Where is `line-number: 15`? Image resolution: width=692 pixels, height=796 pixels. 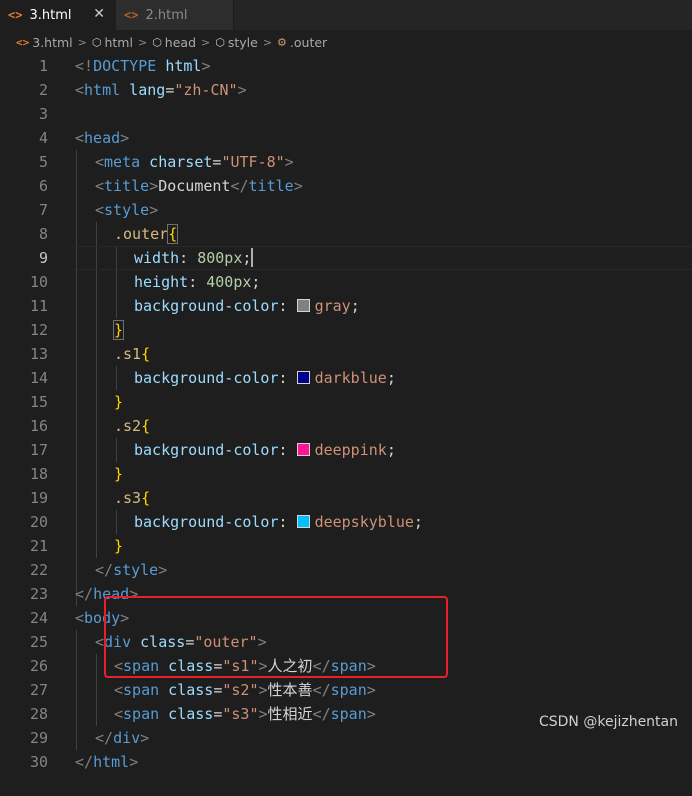 line-number: 15 is located at coordinates (38, 402).